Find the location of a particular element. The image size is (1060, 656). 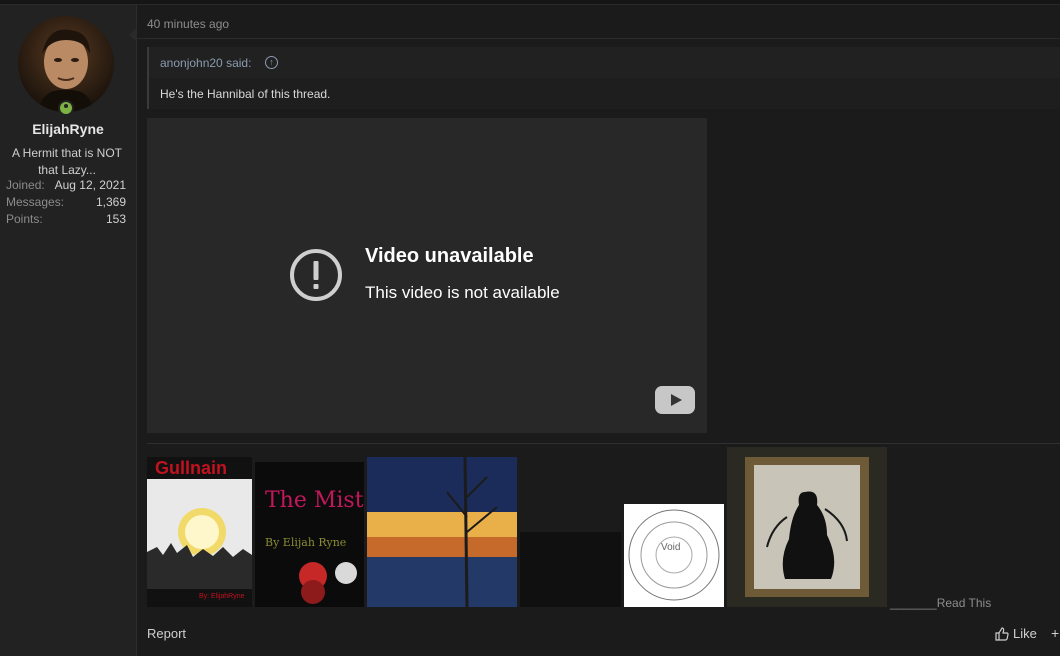

username: ElijahRyne is located at coordinates (68, 129).